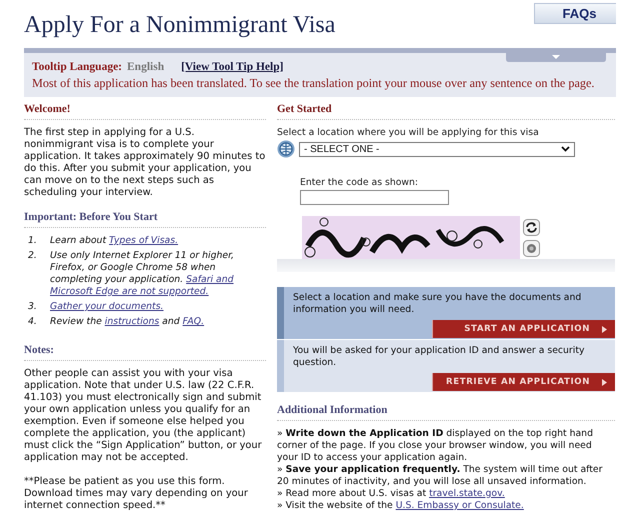 The image size is (640, 517). Describe the element at coordinates (210, 279) in the screenshot. I see `link: Safari and` at that location.